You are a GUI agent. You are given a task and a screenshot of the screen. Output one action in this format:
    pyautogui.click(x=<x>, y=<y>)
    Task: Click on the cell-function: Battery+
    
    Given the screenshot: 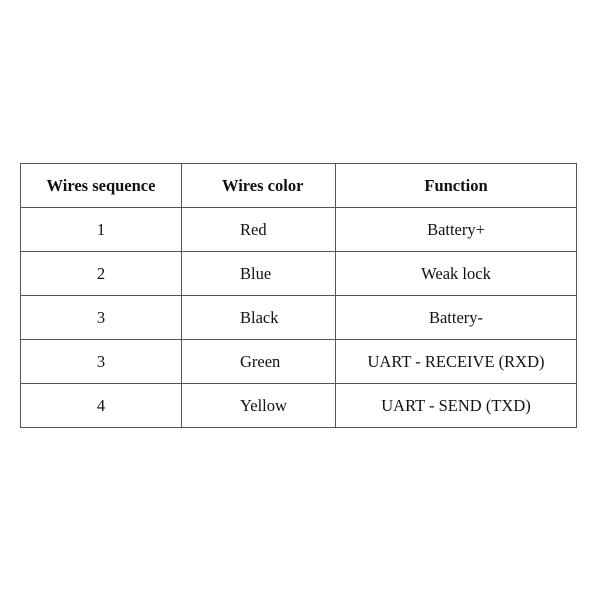 What is the action you would take?
    pyautogui.click(x=456, y=229)
    